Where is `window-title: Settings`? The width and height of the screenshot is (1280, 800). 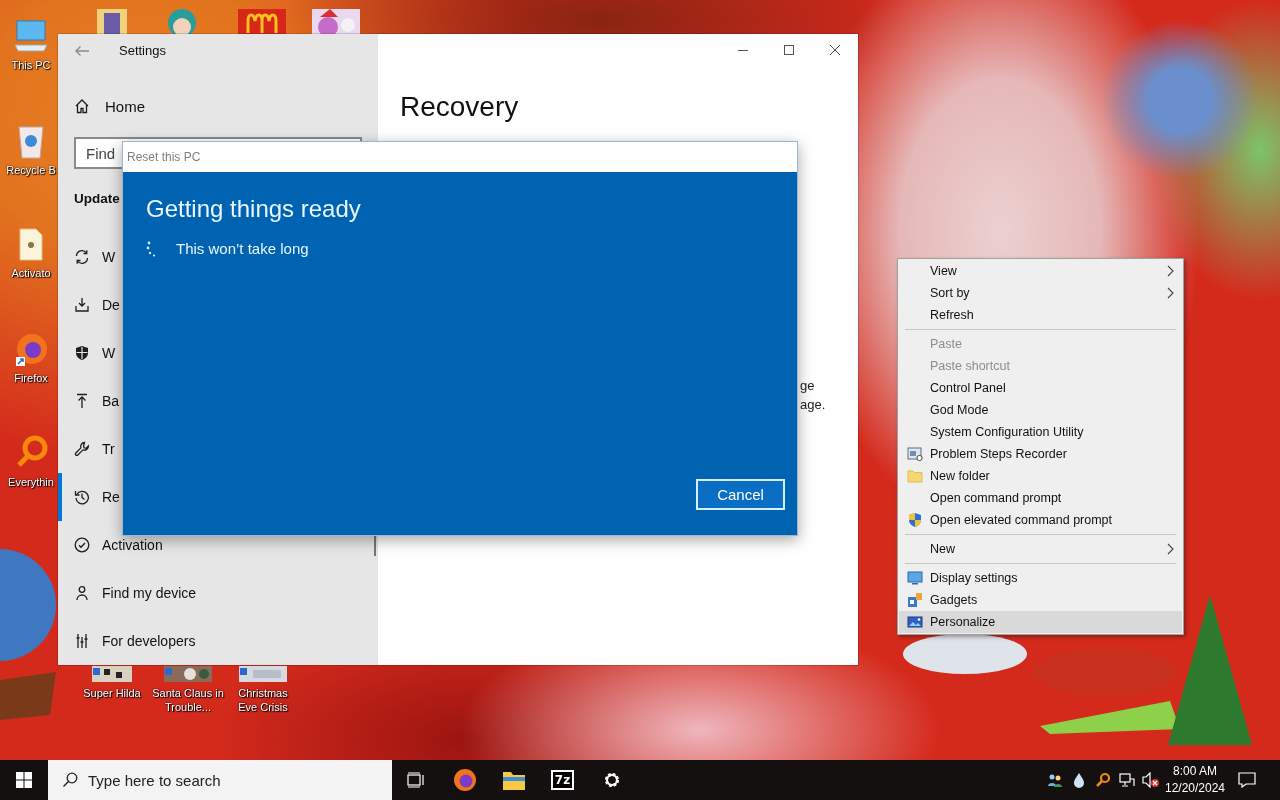 window-title: Settings is located at coordinates (142, 51).